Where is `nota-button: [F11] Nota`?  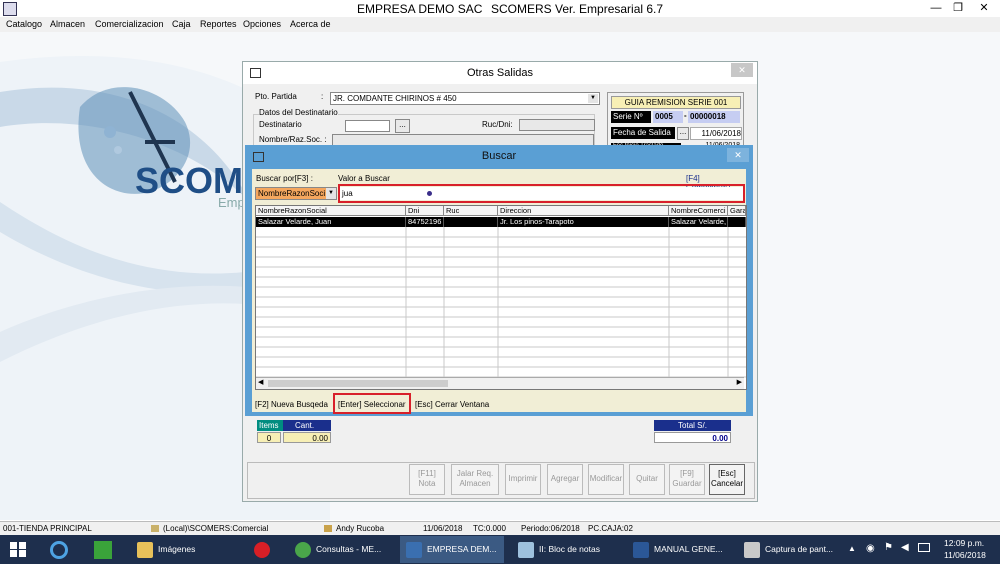
nota-button: [F11] Nota is located at coordinates (427, 479).